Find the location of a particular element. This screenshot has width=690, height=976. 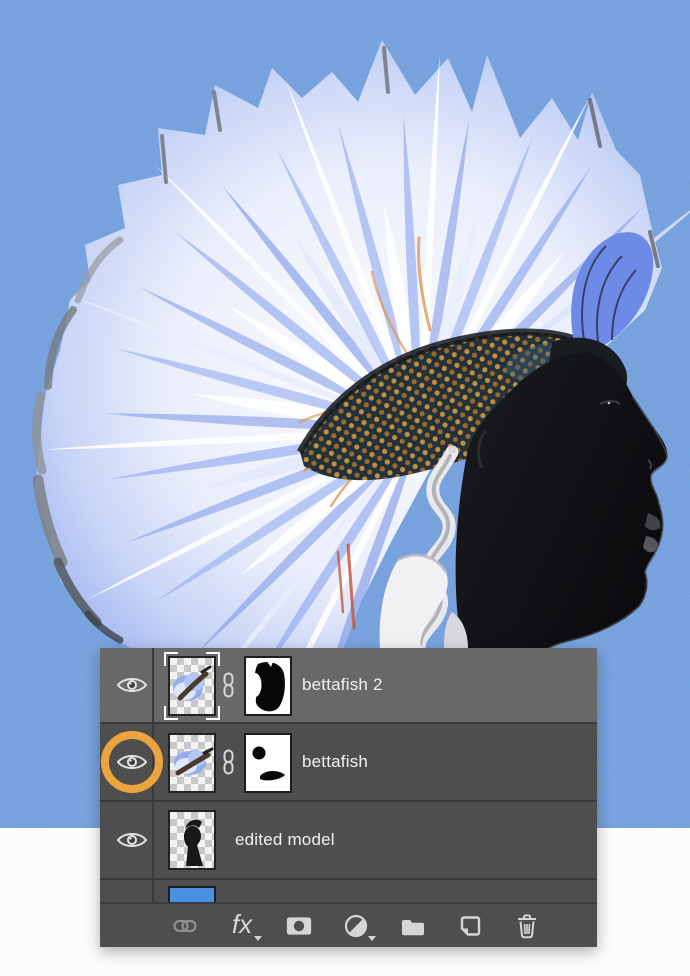

layer-row-bettafish-2: bettafish 2 is located at coordinates (348, 686).